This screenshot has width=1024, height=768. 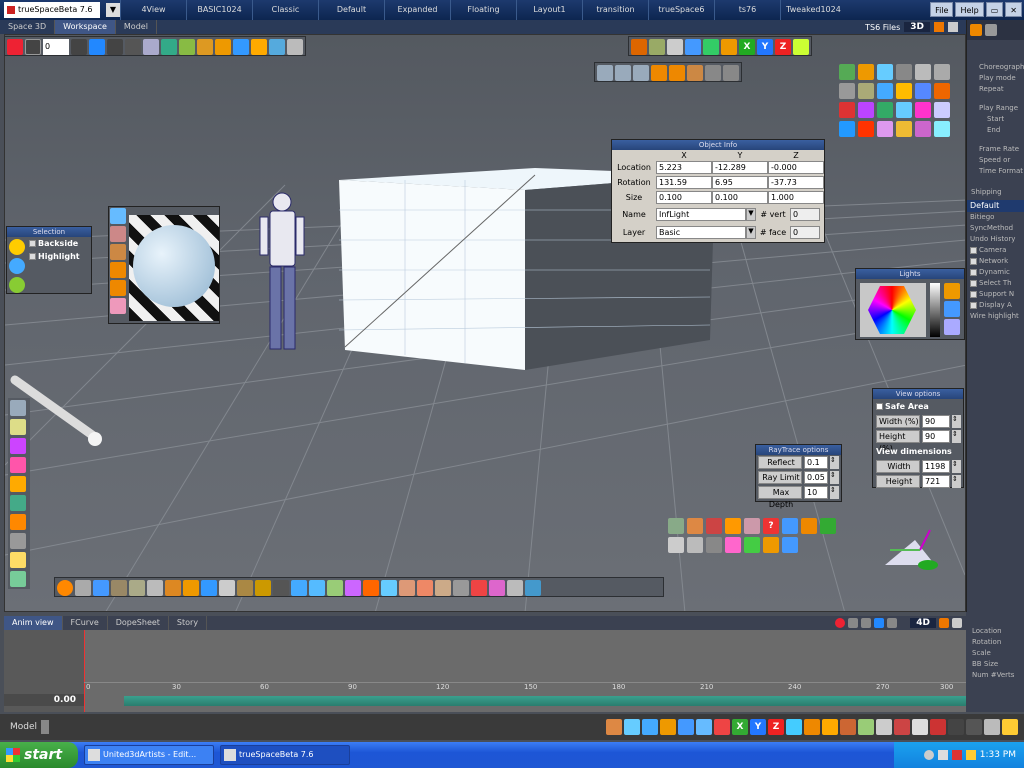 I want to click on layout-tweaked1024: Tweaked1024, so click(x=813, y=10).